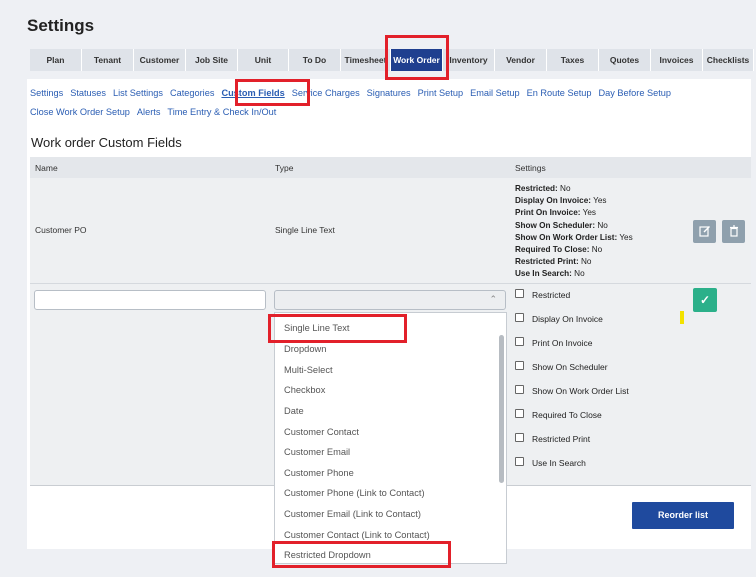  What do you see at coordinates (567, 415) in the screenshot?
I see `checkbox-label: Required To Close` at bounding box center [567, 415].